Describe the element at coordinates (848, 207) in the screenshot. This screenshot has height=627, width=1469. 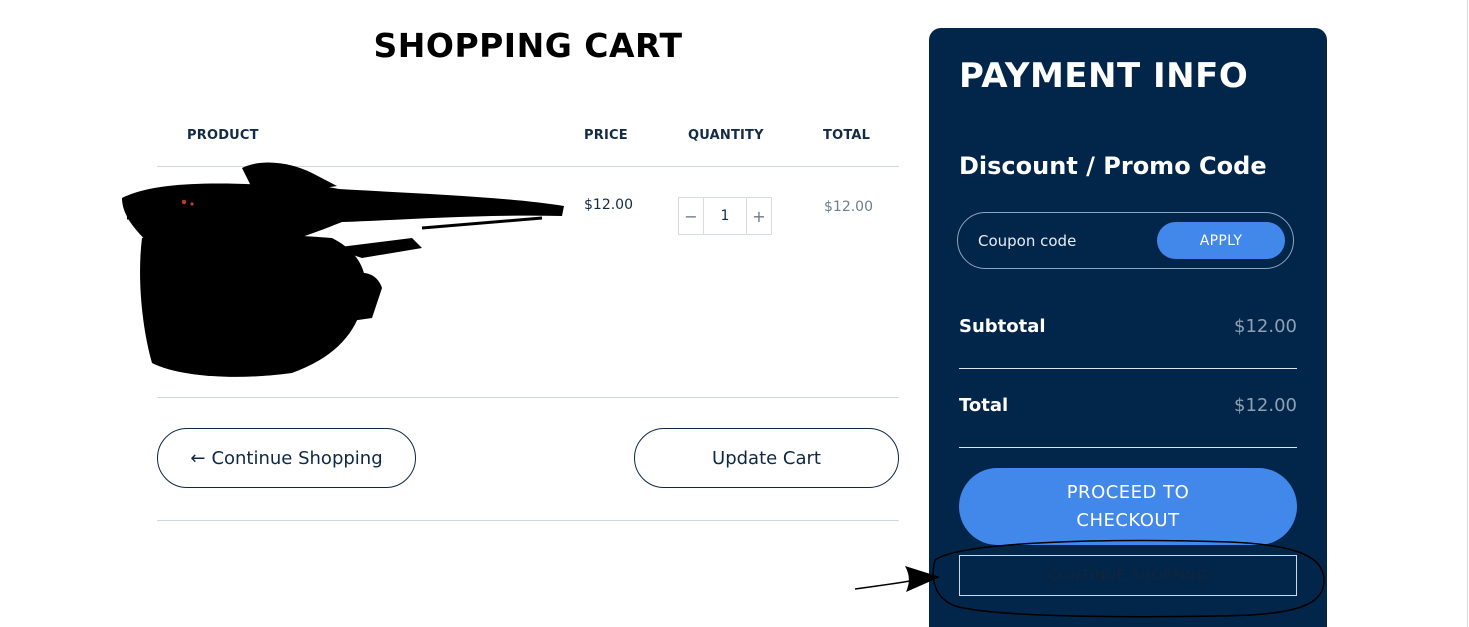
I see `item-total: $12.00` at that location.